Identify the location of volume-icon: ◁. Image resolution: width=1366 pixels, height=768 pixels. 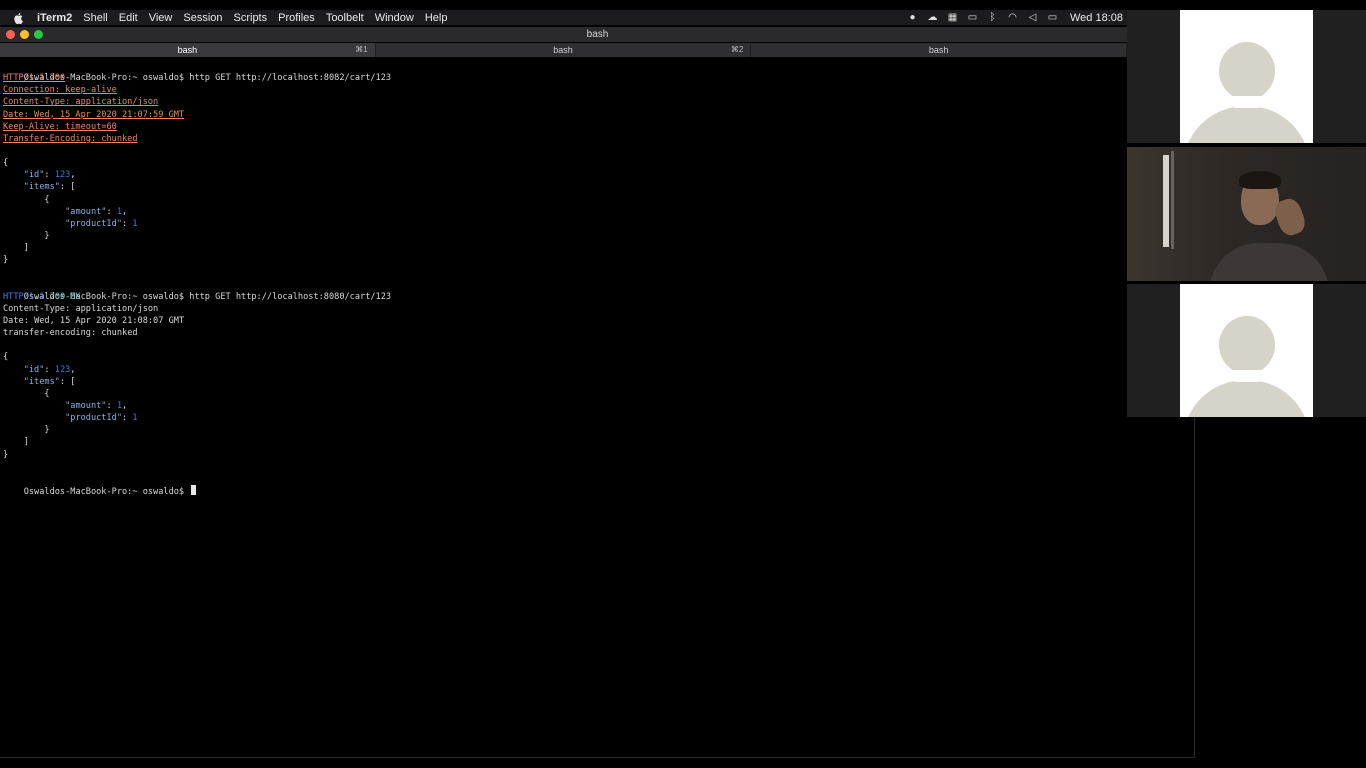
(1032, 17).